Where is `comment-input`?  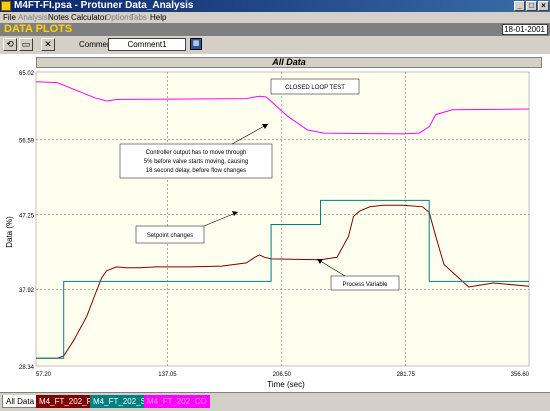
comment-input is located at coordinates (147, 44).